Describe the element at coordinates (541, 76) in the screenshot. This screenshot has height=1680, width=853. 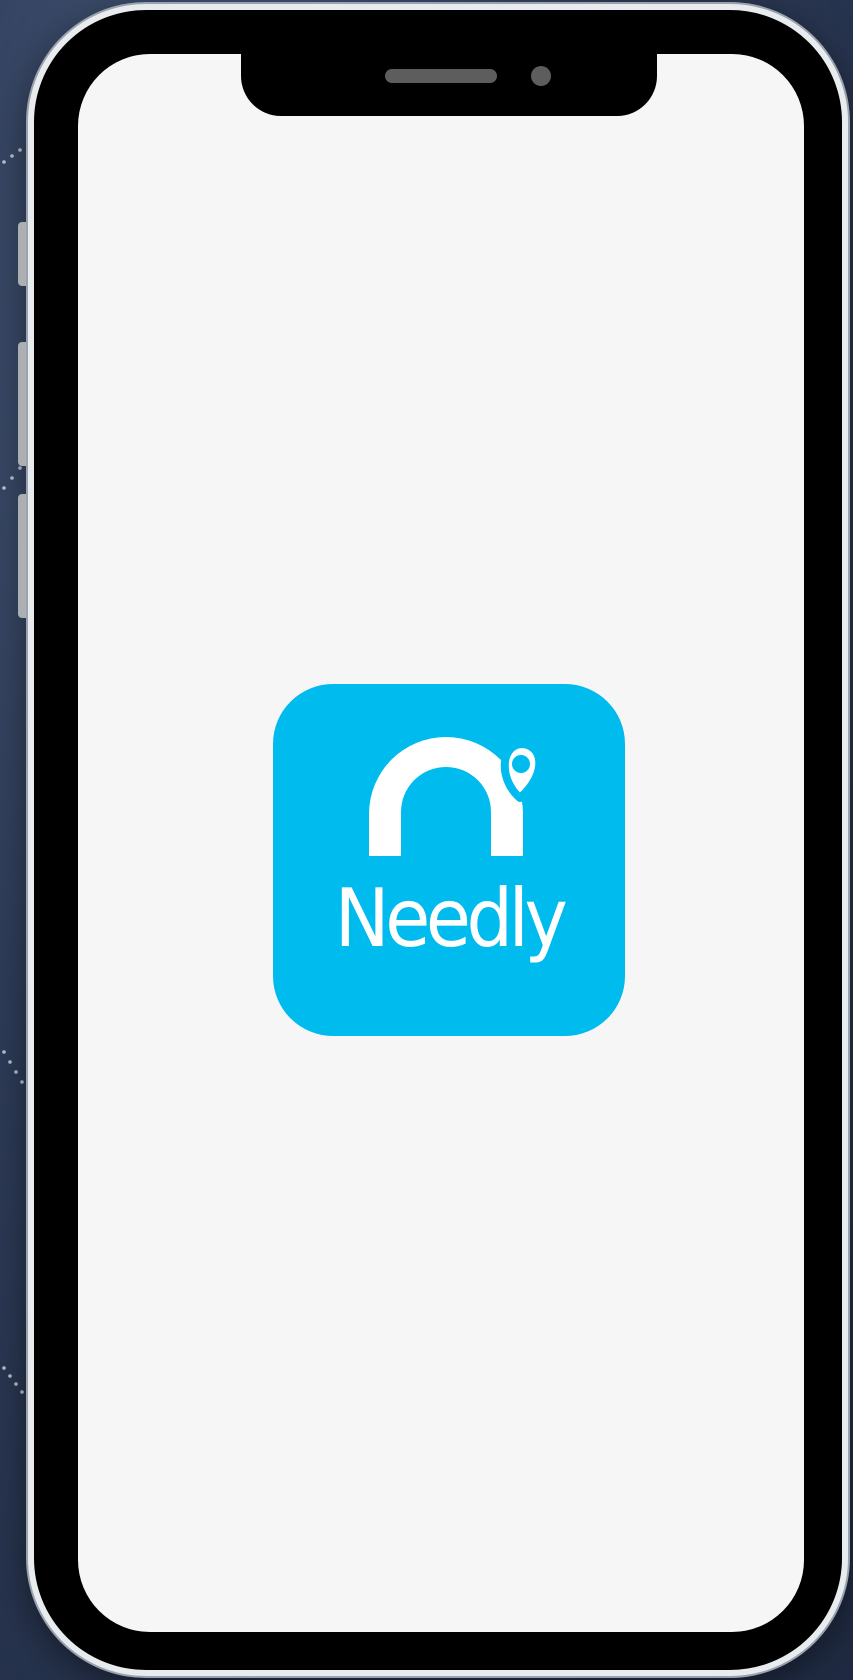
I see `front-camera-icon` at that location.